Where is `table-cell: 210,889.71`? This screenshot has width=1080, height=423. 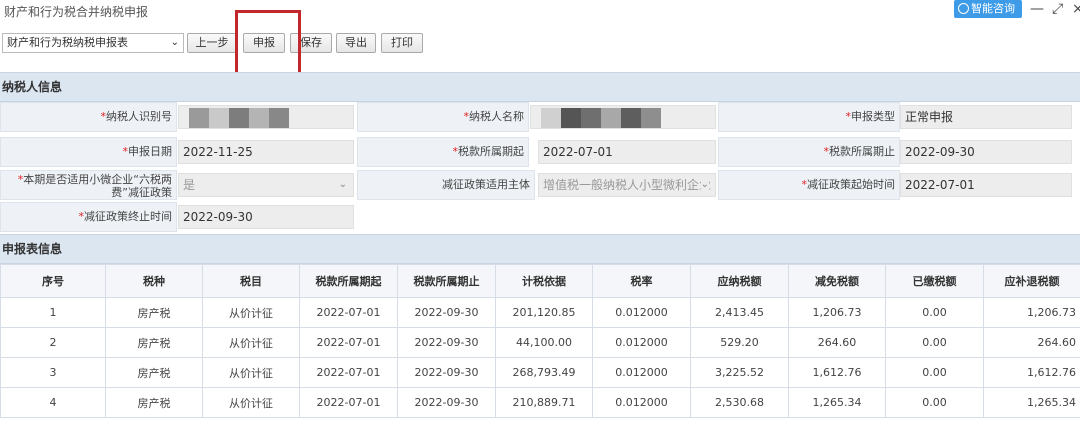 table-cell: 210,889.71 is located at coordinates (544, 402).